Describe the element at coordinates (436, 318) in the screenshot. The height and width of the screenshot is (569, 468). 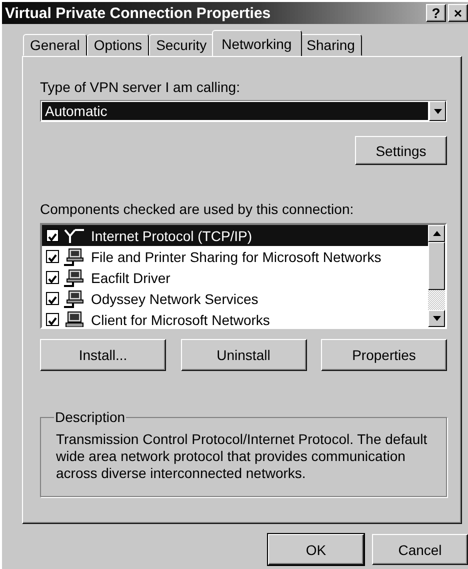
I see `scroll-down-icon` at that location.